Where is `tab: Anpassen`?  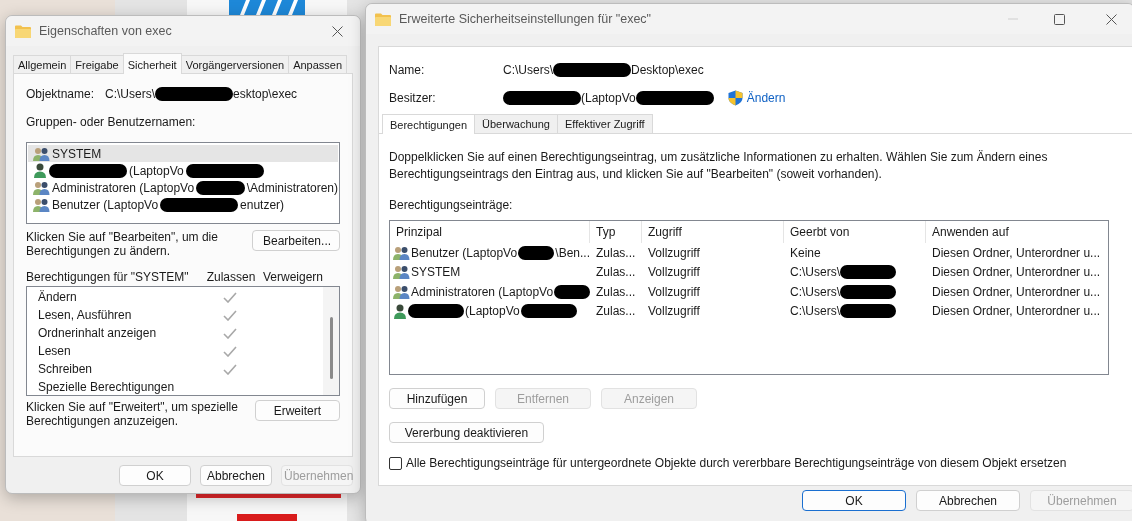 tab: Anpassen is located at coordinates (318, 64).